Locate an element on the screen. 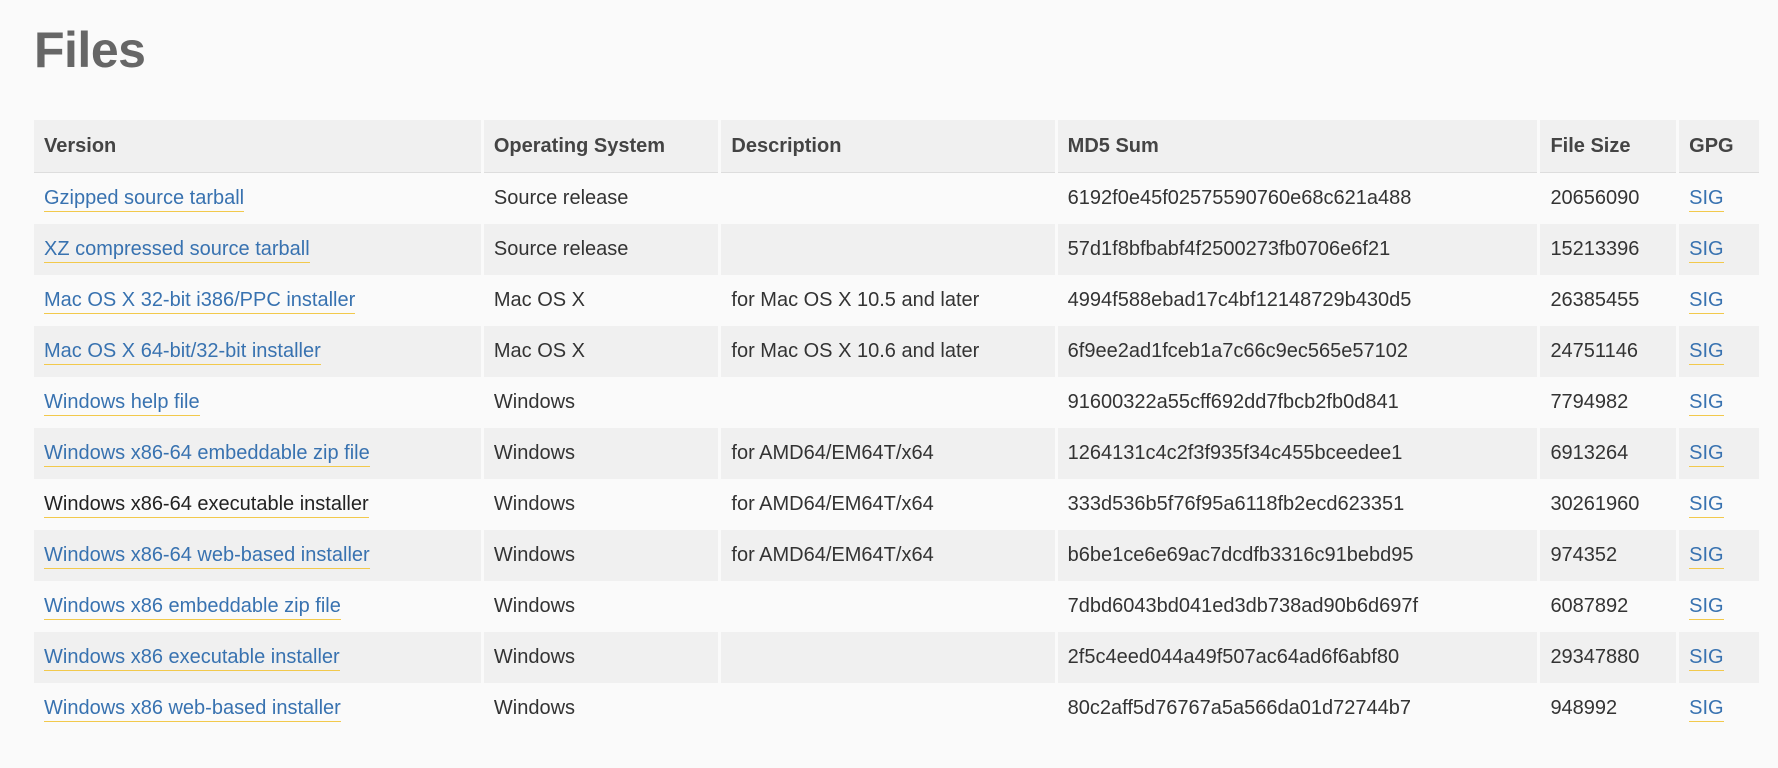 Image resolution: width=1778 pixels, height=768 pixels. version-cell: Windows help file is located at coordinates (257, 402).